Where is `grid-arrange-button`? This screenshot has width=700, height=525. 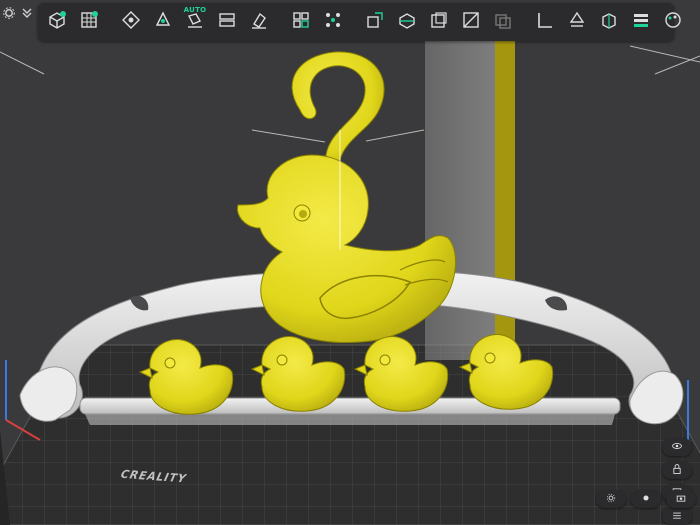 grid-arrange-button is located at coordinates (301, 22).